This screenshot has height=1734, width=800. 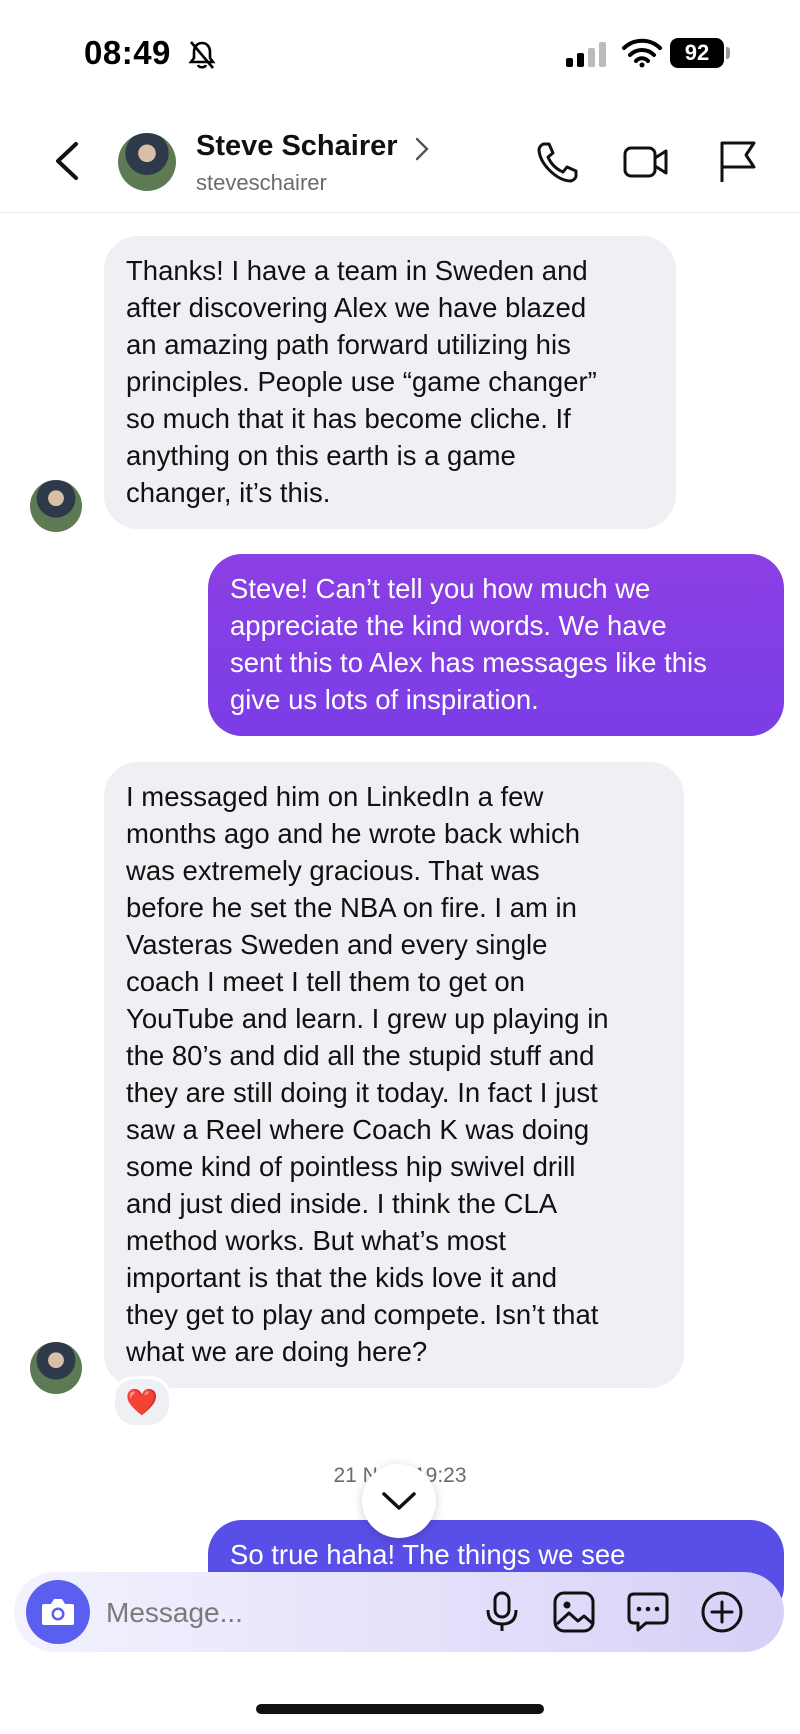 I want to click on microphone-icon, so click(x=502, y=1612).